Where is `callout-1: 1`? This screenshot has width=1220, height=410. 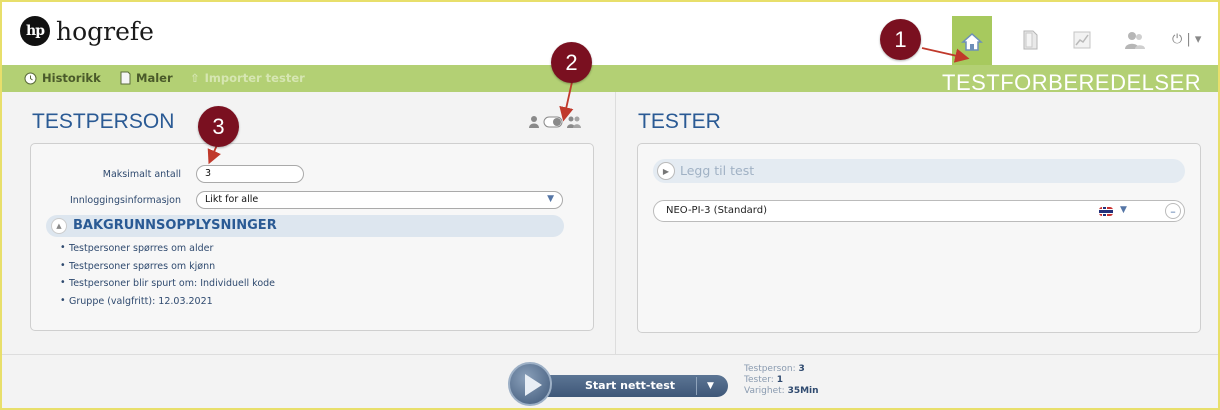
callout-1: 1 is located at coordinates (900, 39).